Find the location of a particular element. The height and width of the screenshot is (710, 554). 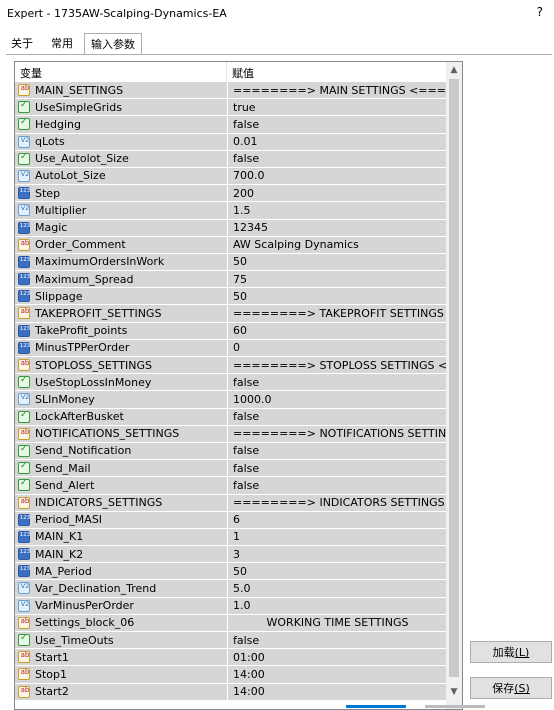

table-row: Slippage 50 is located at coordinates (231, 297).